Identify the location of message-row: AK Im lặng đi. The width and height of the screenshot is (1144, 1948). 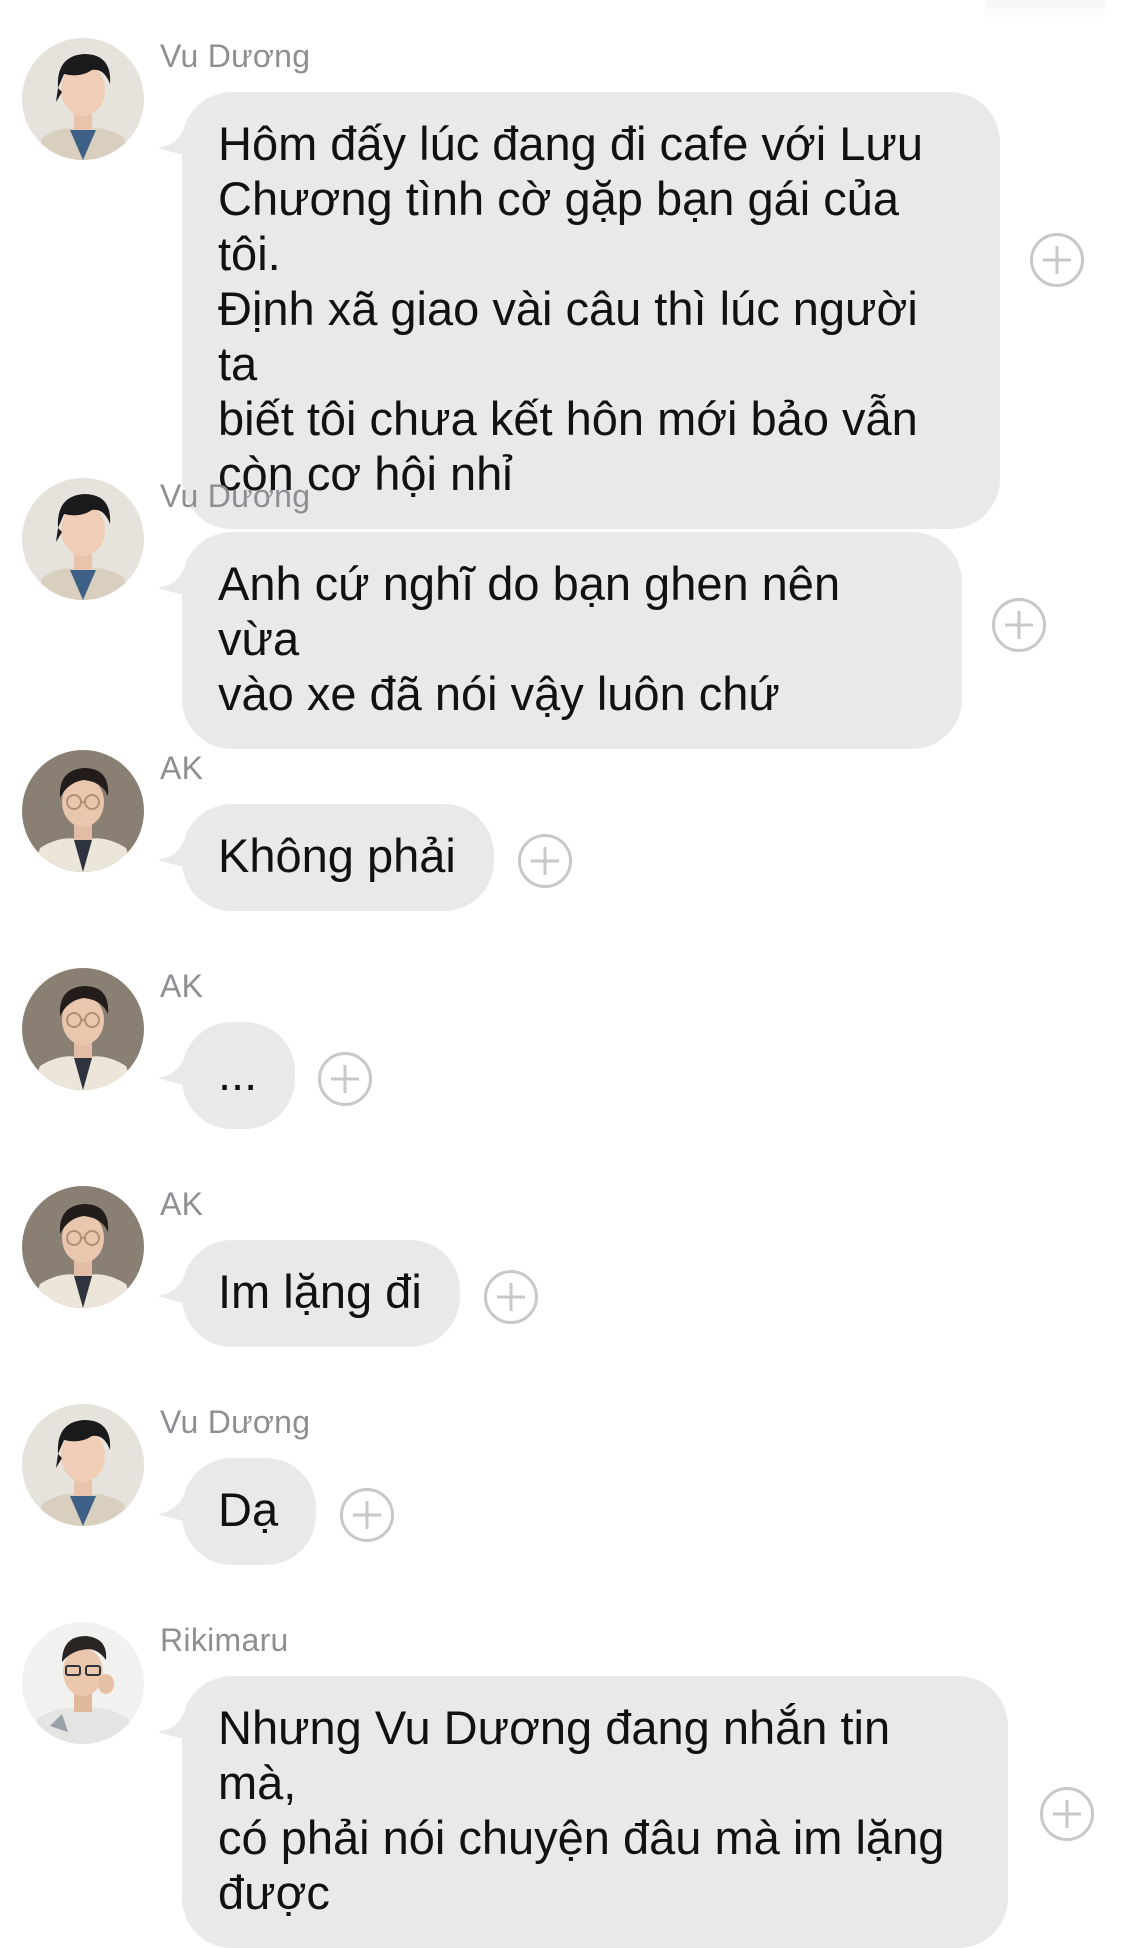
(572, 1271).